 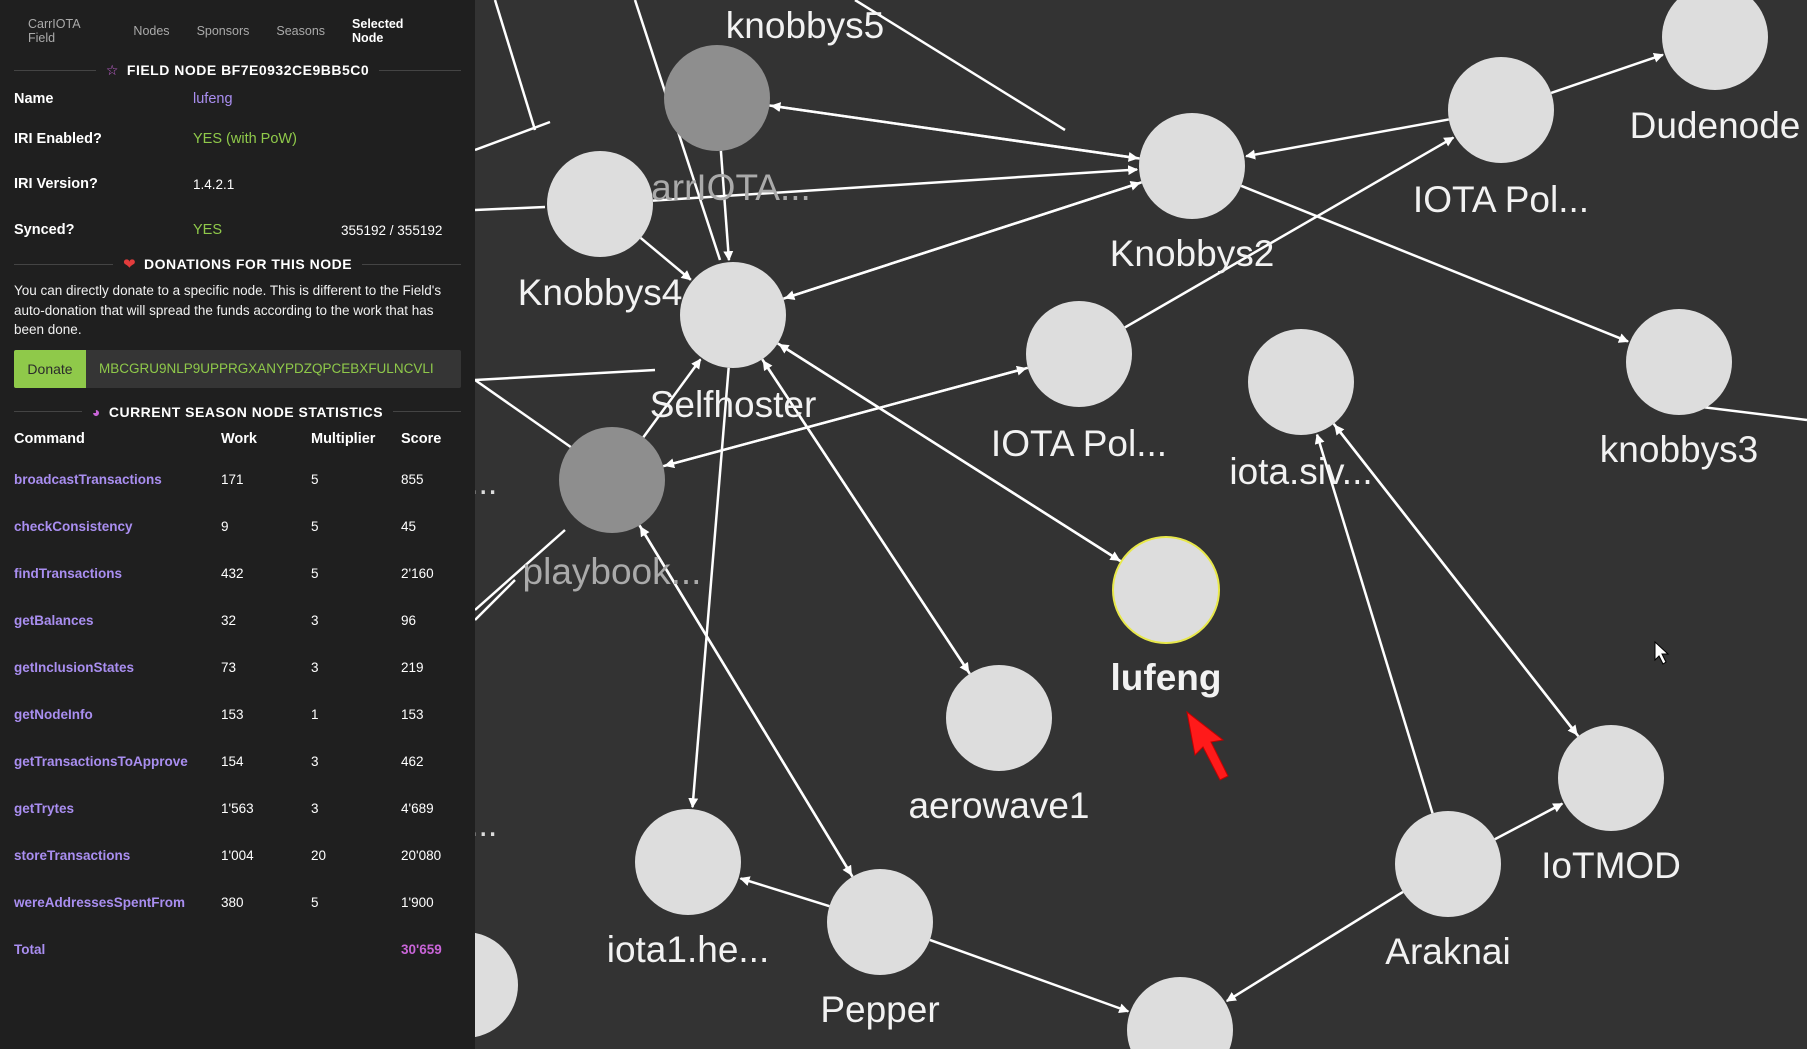 What do you see at coordinates (56, 184) in the screenshot?
I see `iri-version-label: IRI Version?` at bounding box center [56, 184].